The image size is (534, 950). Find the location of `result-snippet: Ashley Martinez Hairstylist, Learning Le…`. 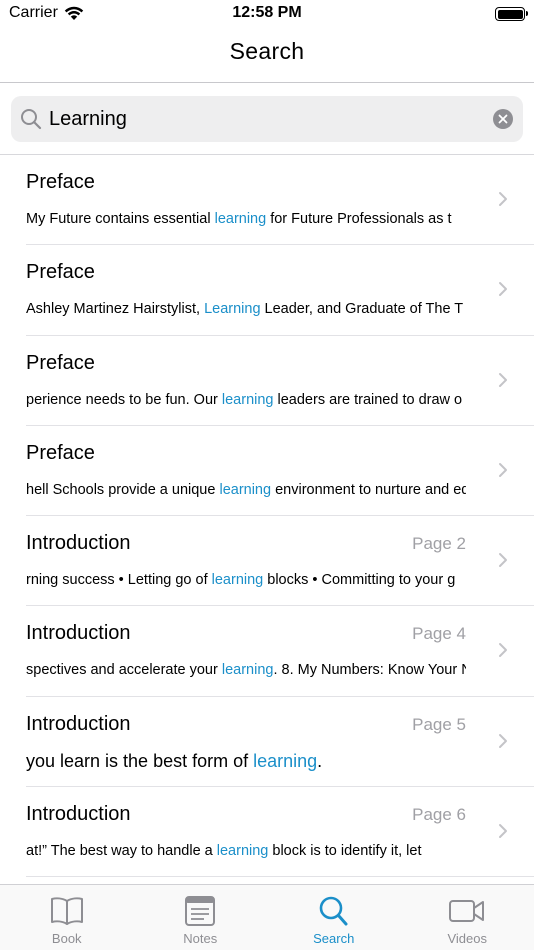

result-snippet: Ashley Martinez Hairstylist, Learning Le… is located at coordinates (246, 309).